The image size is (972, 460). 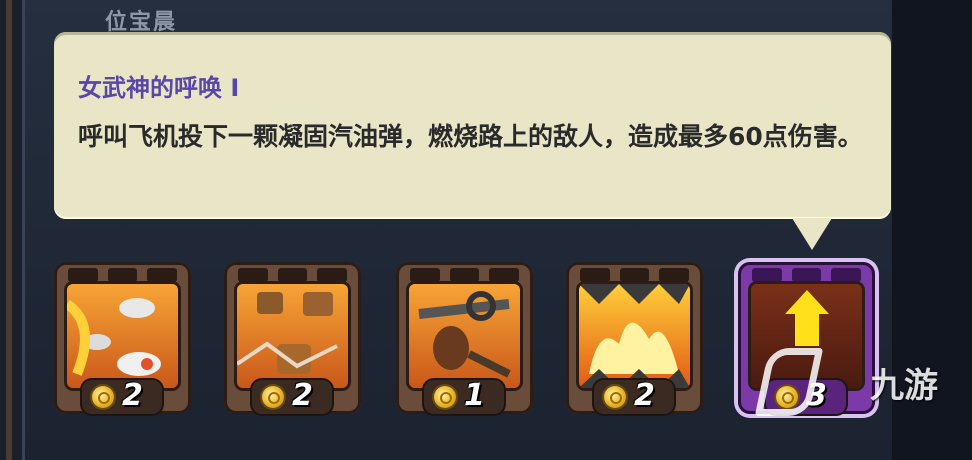 I want to click on missile-icon, so click(x=122, y=336).